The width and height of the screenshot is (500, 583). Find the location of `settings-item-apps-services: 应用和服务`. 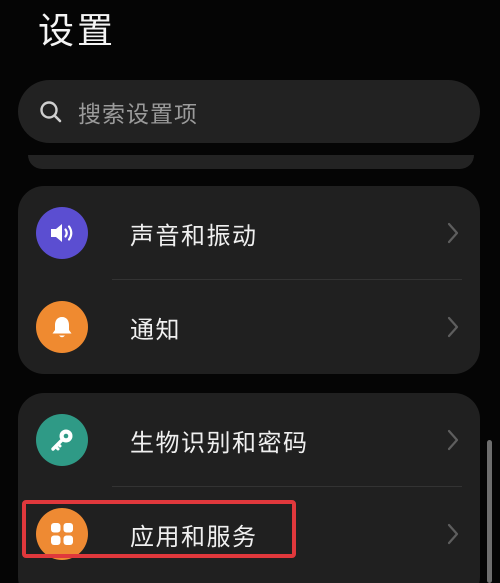

settings-item-apps-services: 应用和服务 is located at coordinates (249, 534).